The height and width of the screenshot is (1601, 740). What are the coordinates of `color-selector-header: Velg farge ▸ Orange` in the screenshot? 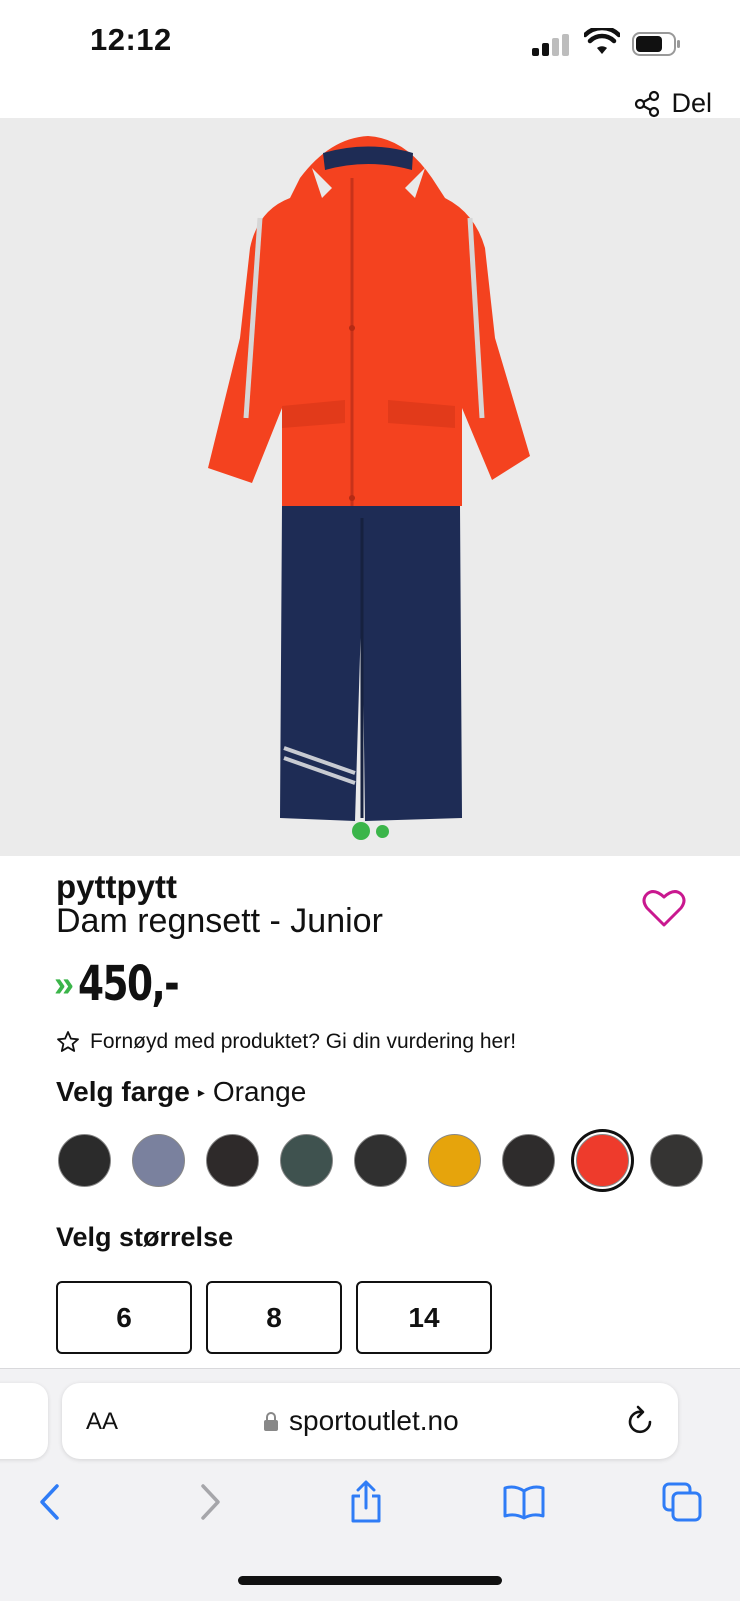 It's located at (181, 1092).